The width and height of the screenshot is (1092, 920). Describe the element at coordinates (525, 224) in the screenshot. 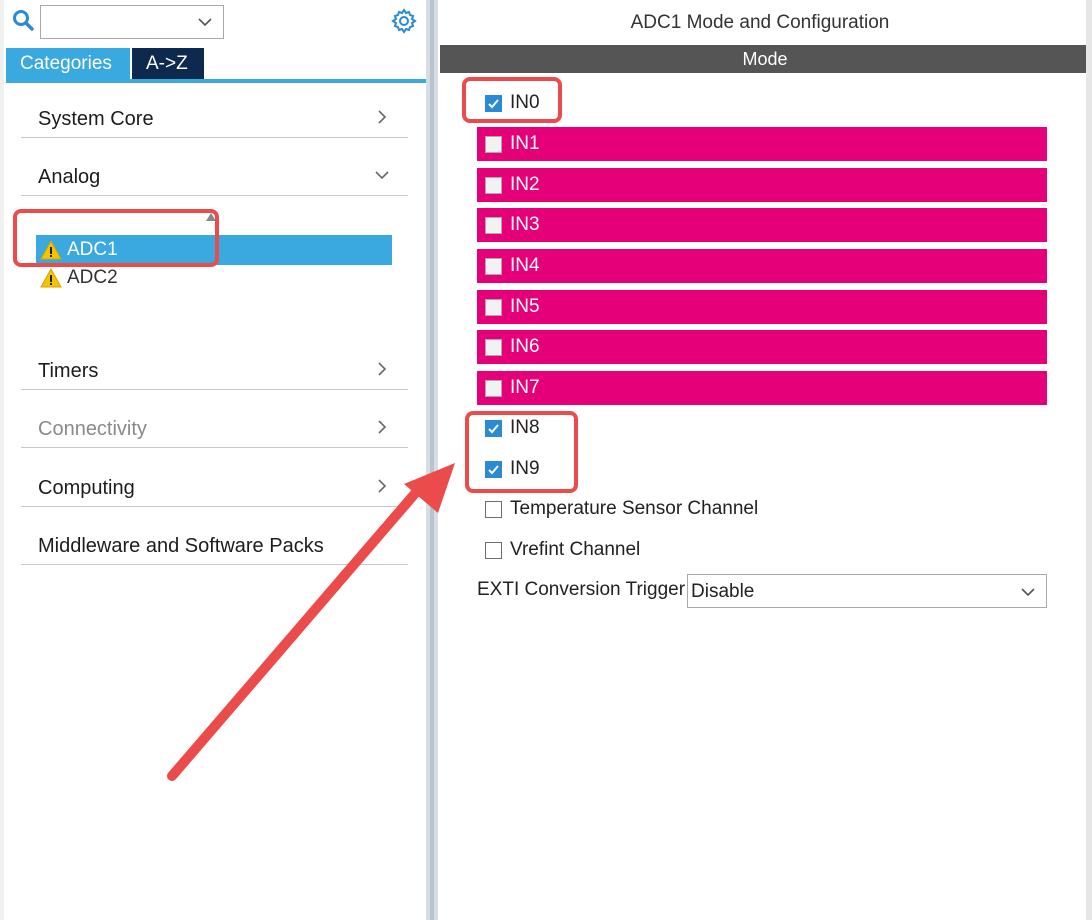

I see `channel-label: IN3` at that location.